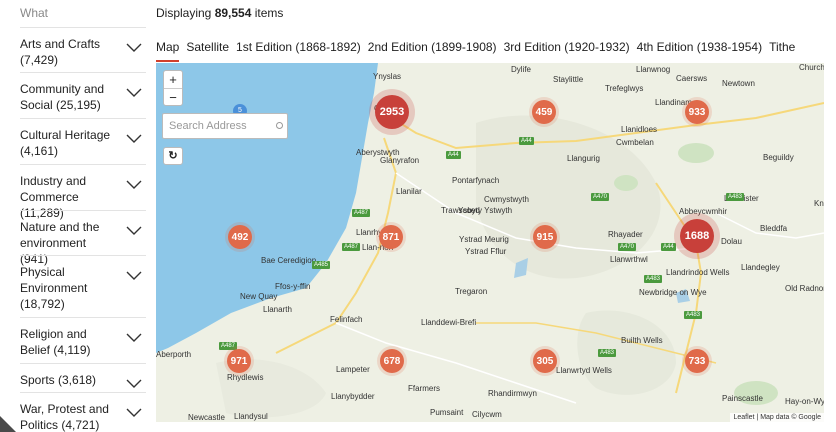 This screenshot has height=432, width=836. What do you see at coordinates (83, 238) in the screenshot?
I see `facet-item: Nature and the environment (941)` at bounding box center [83, 238].